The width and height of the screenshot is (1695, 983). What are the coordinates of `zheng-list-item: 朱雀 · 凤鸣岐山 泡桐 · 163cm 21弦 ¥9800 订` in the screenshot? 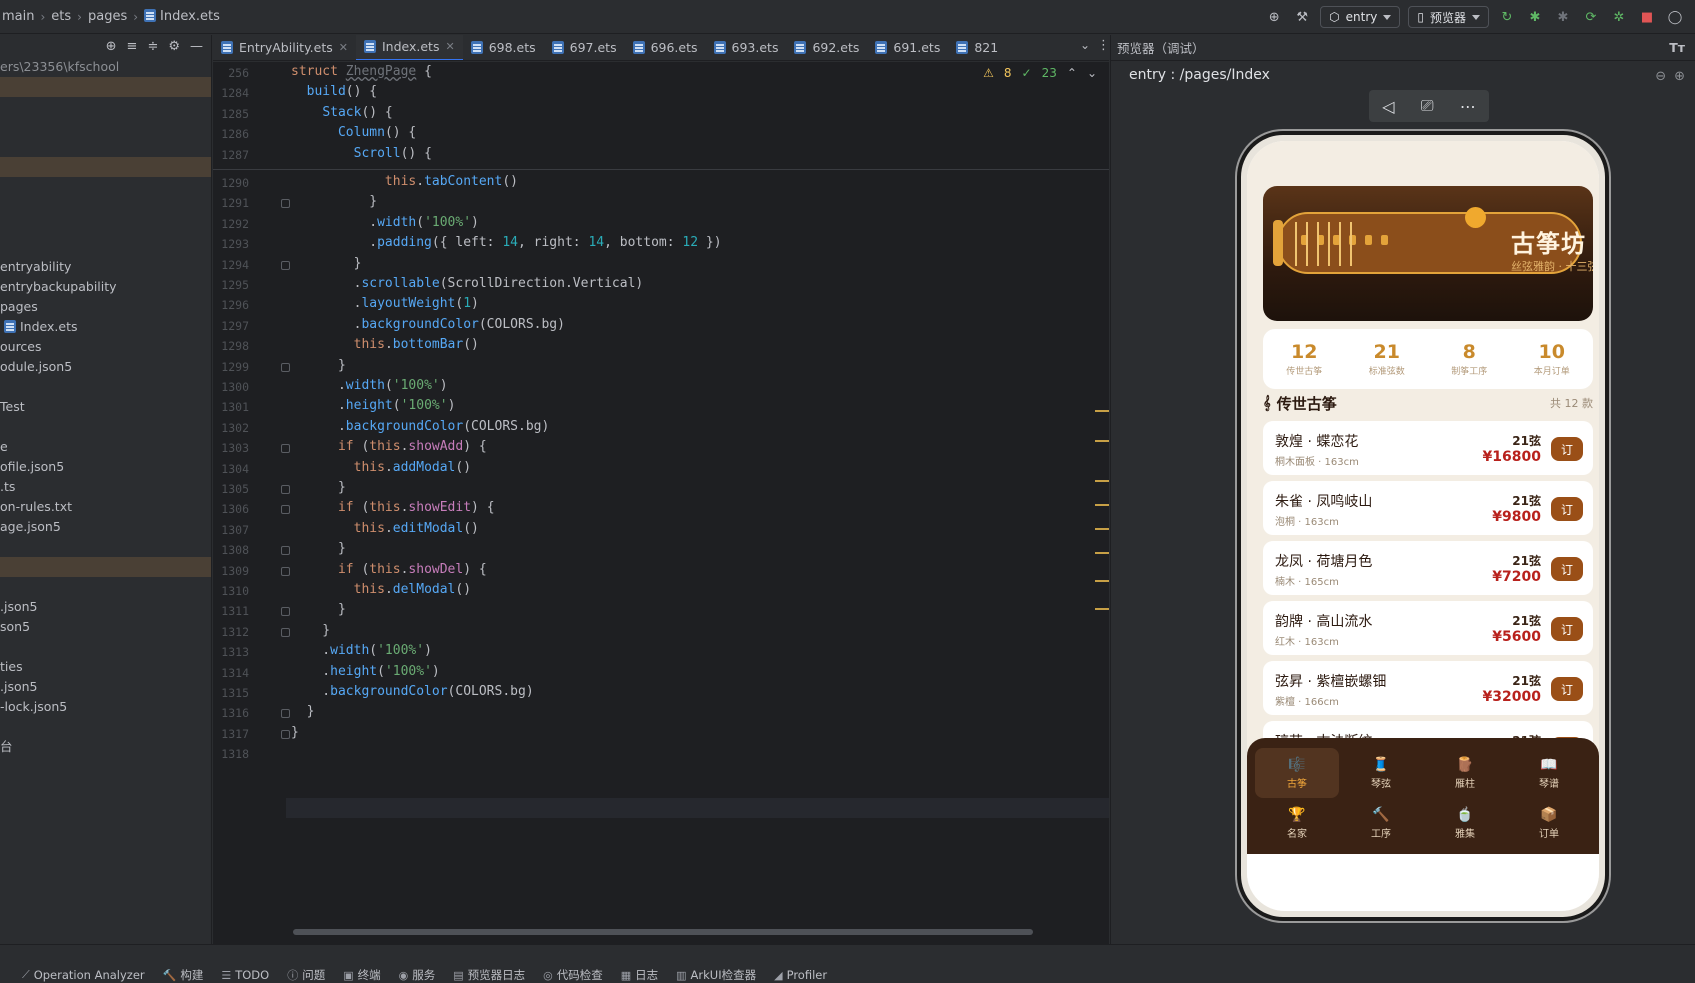 It's located at (1428, 508).